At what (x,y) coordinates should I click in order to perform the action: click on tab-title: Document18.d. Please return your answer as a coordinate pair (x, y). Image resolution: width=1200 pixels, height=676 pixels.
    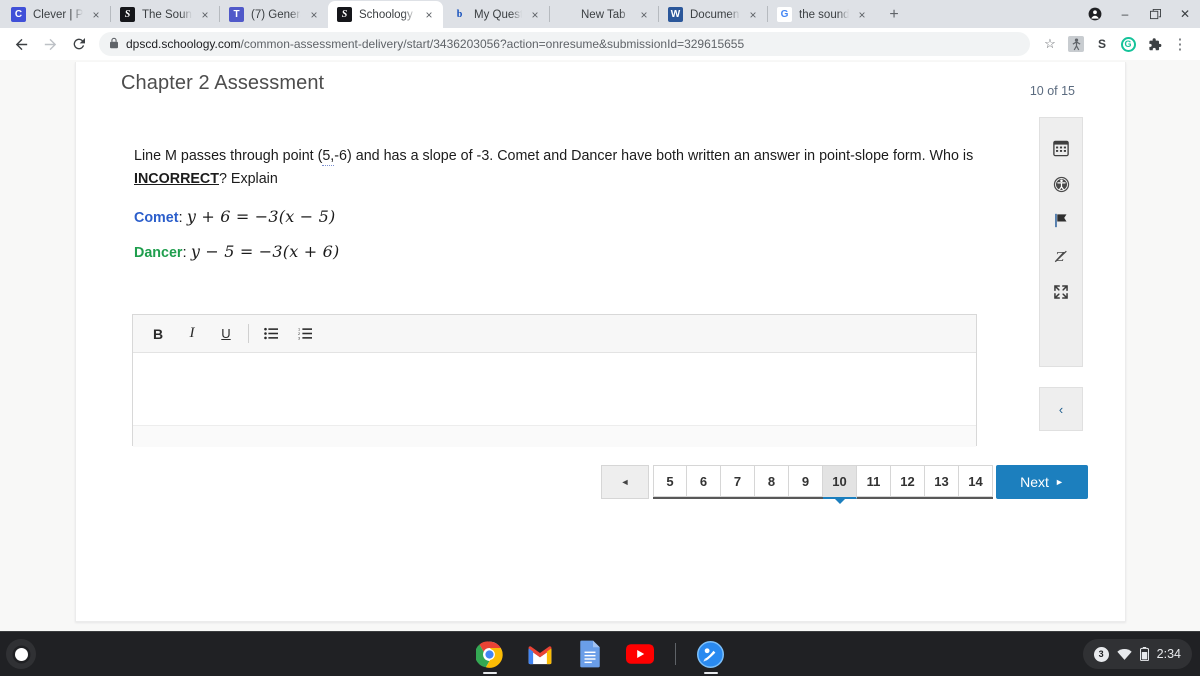
    Looking at the image, I should click on (715, 14).